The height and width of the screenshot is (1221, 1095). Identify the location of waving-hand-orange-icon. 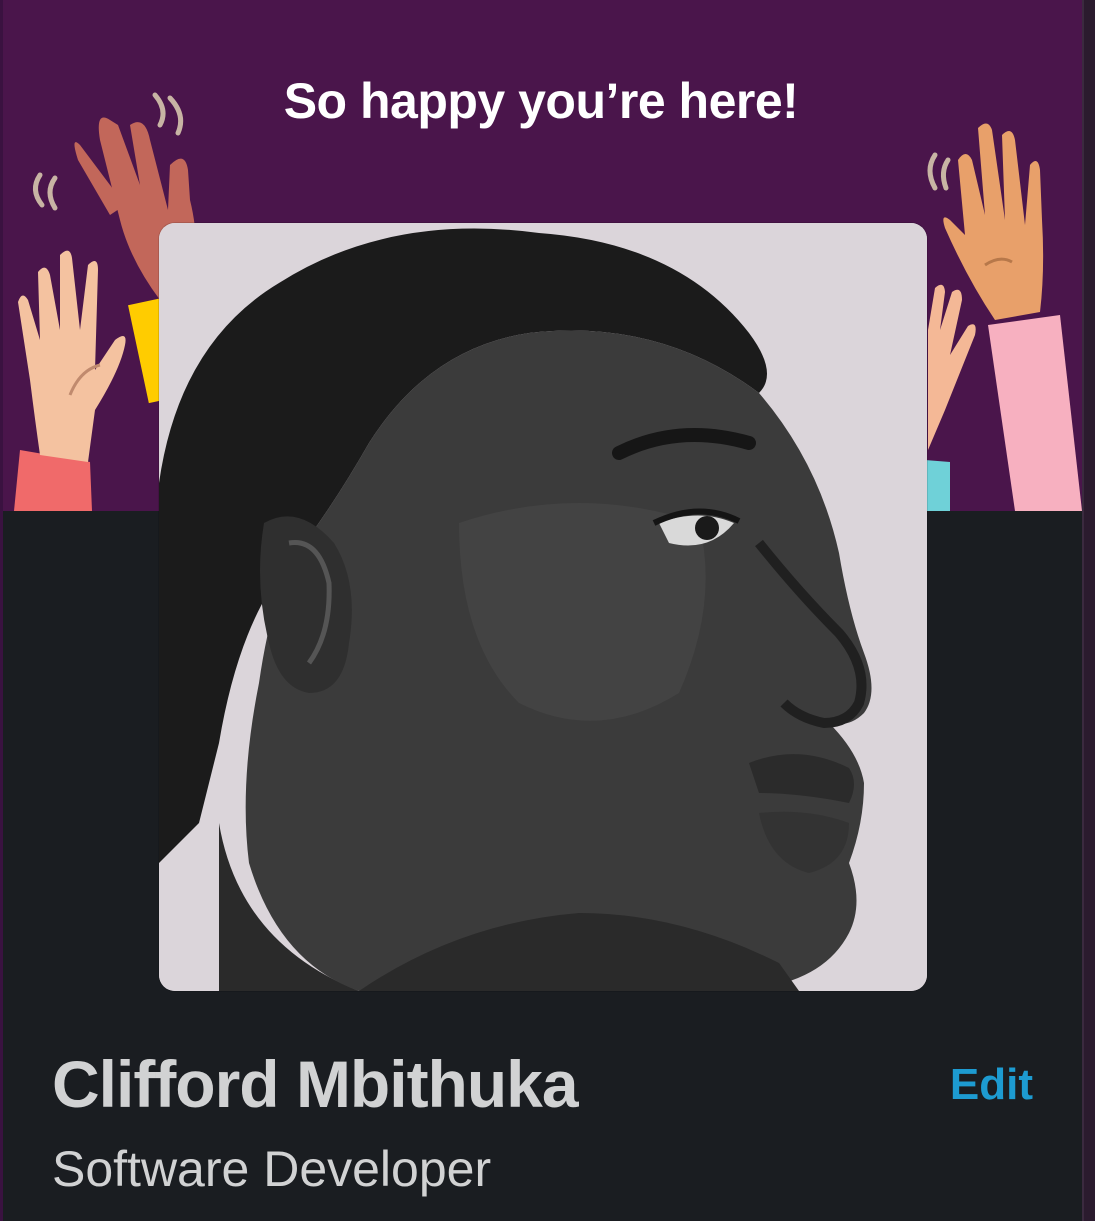
(1012, 317).